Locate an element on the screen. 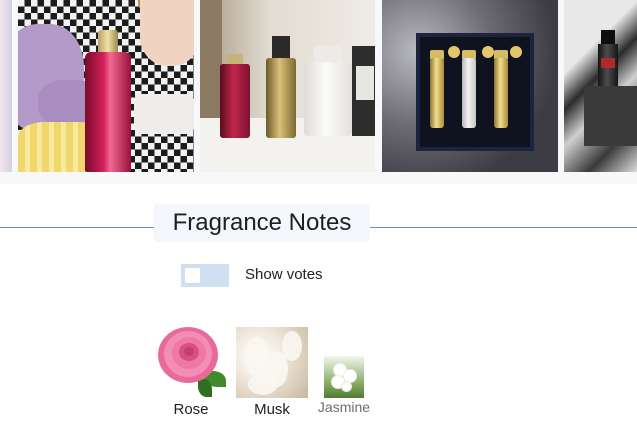 Image resolution: width=637 pixels, height=438 pixels. note-musk: Musk is located at coordinates (272, 372).